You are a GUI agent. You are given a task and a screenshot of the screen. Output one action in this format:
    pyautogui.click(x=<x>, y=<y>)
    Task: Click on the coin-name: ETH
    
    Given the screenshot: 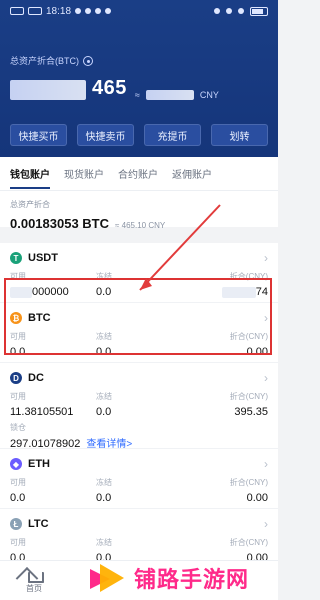 What is the action you would take?
    pyautogui.click(x=39, y=464)
    